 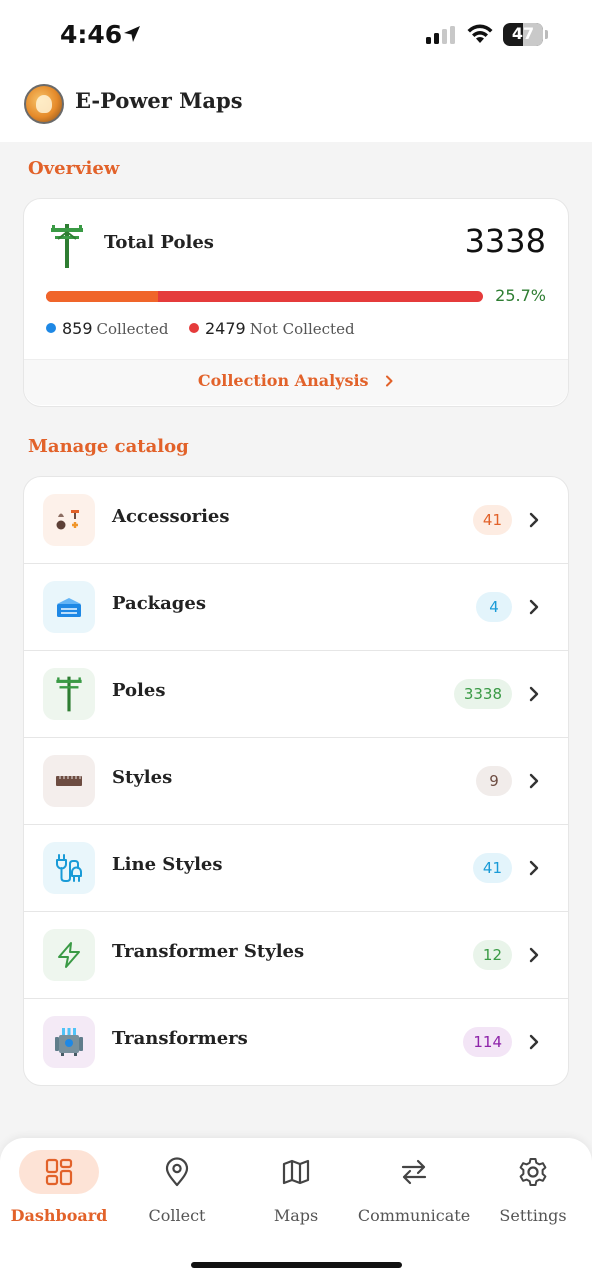 I want to click on wifi-icon, so click(x=480, y=33).